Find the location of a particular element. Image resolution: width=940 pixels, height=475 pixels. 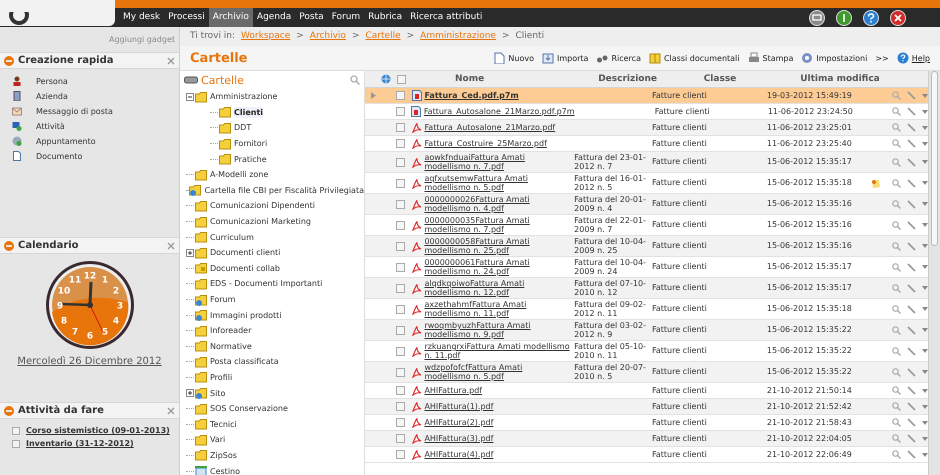

column-header: Descrizione is located at coordinates (622, 79).